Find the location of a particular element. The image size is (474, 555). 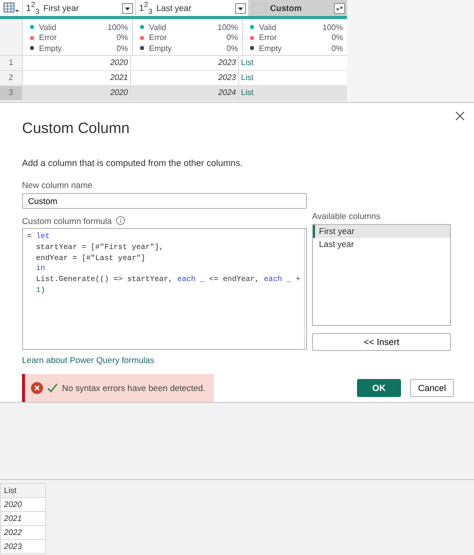

column-name: First year is located at coordinates (61, 8).